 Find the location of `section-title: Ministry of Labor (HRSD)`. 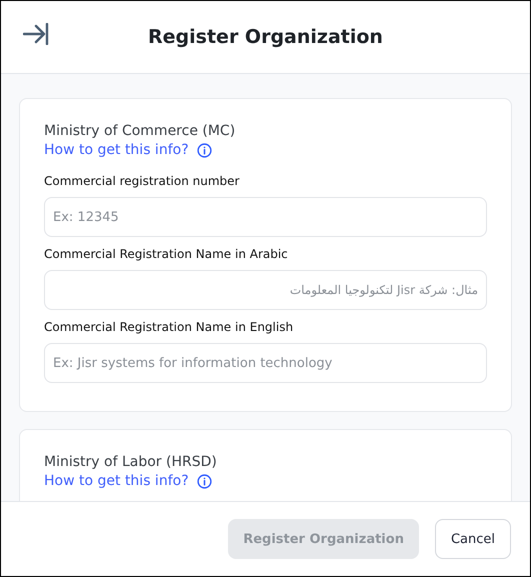

section-title: Ministry of Labor (HRSD) is located at coordinates (131, 462).